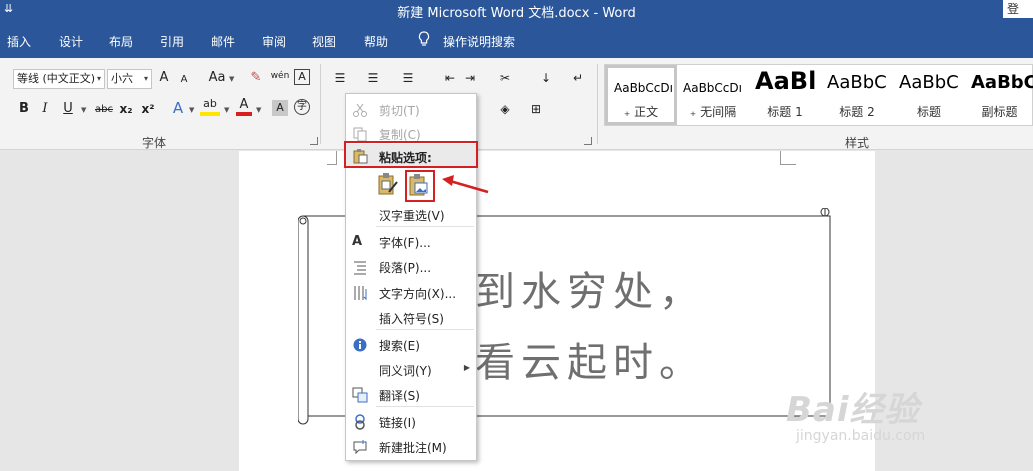  Describe the element at coordinates (258, 110) in the screenshot. I see `font-color-dropdown-icon: ▼` at that location.